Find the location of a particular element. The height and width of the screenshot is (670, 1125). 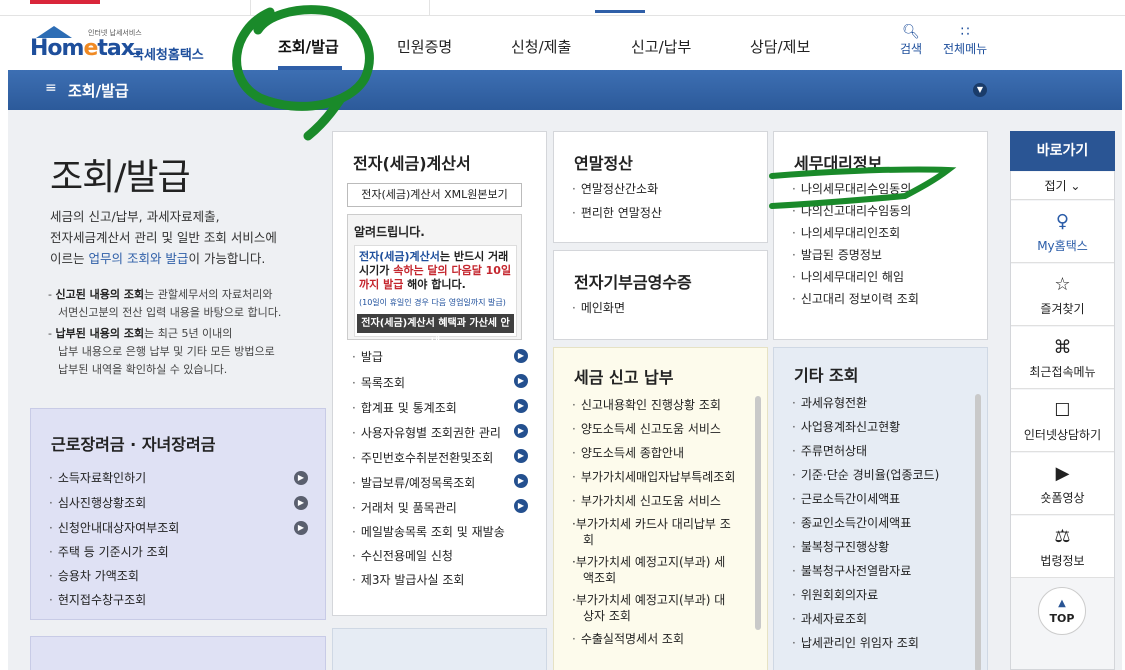

quick-favorites: ☆ 즐겨찾기 is located at coordinates (1062, 295).